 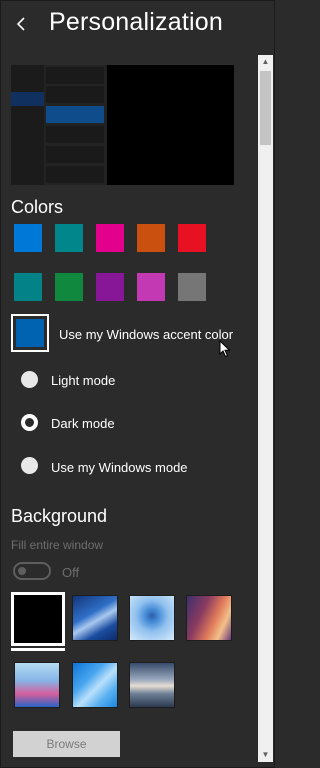 I want to click on background-heading: Background, so click(x=59, y=516).